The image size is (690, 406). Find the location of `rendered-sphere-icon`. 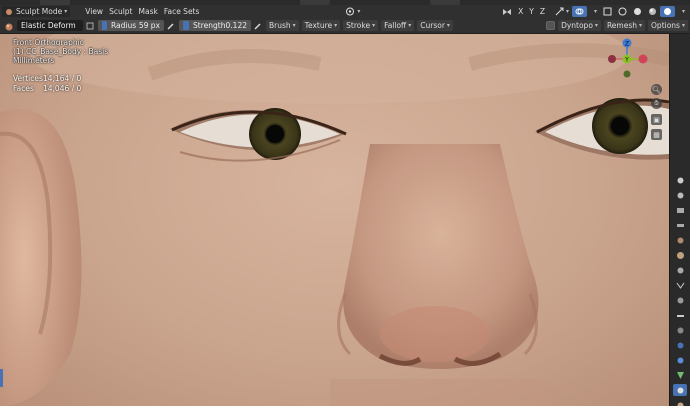

rendered-sphere-icon is located at coordinates (667, 11).